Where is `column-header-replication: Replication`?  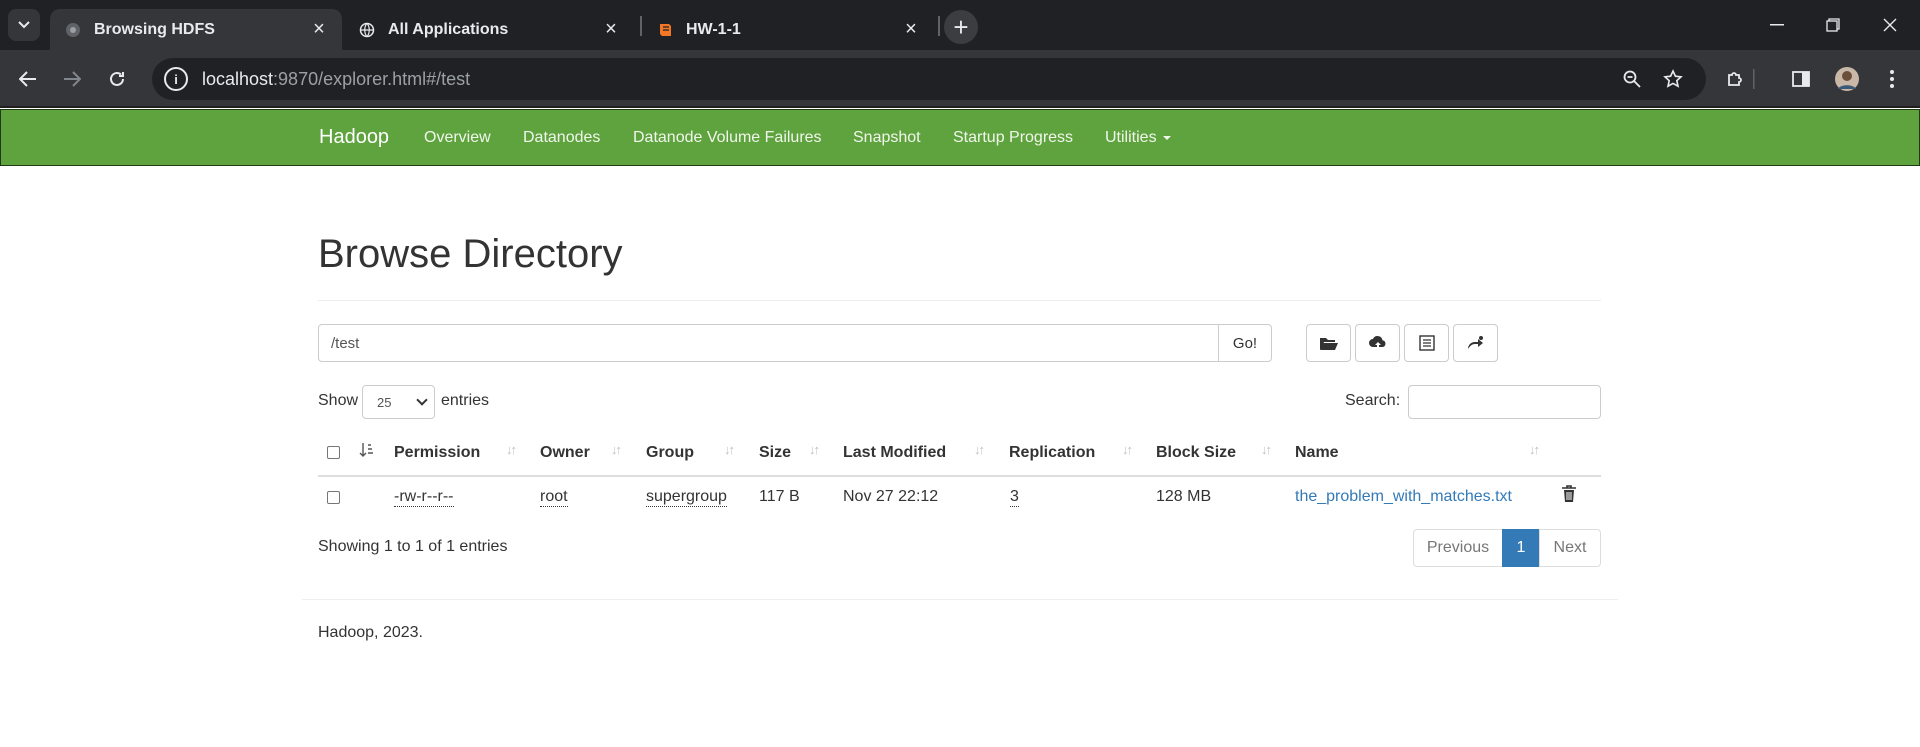 column-header-replication: Replication is located at coordinates (1052, 453).